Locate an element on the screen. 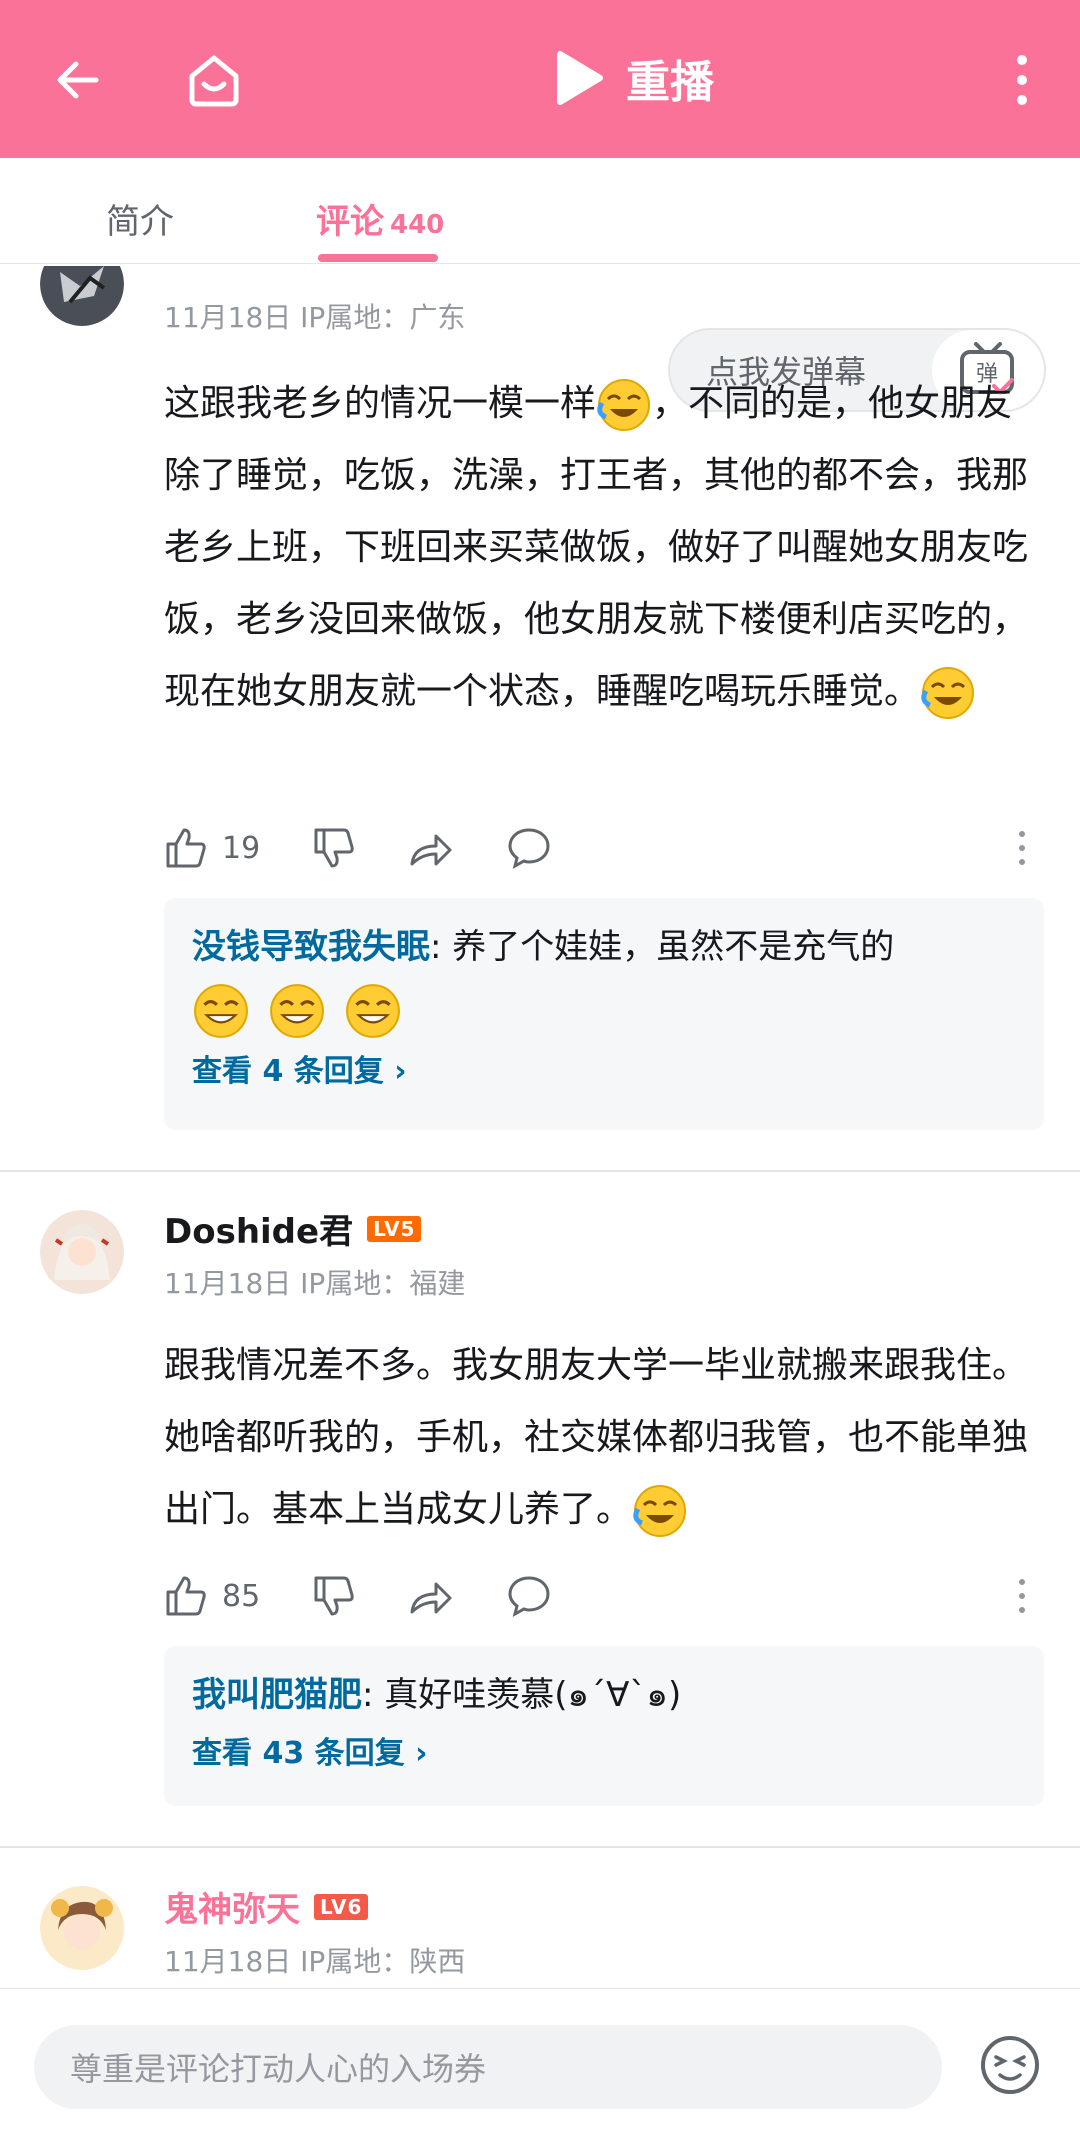 This screenshot has width=1080, height=2131. comment-meta: 11月18日 IP属地：陕西 is located at coordinates (315, 1961).